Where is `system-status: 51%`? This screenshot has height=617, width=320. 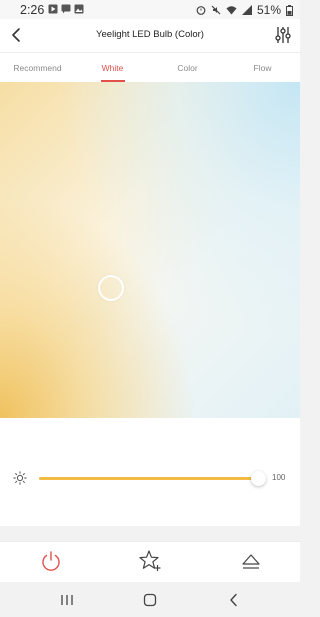
system-status: 51% is located at coordinates (244, 10).